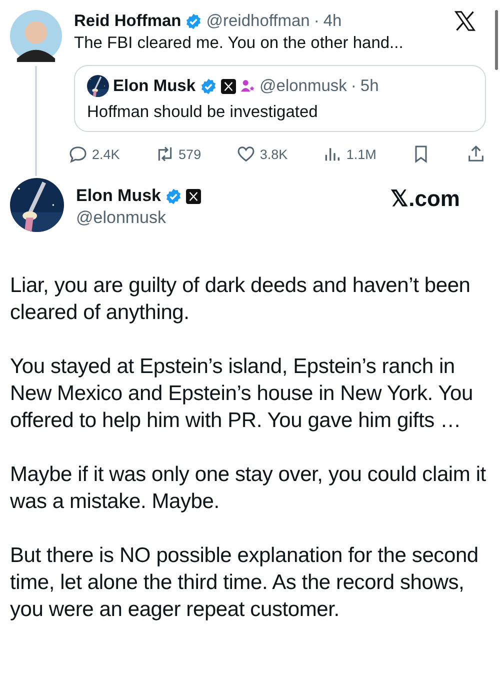 The image size is (500, 678). I want to click on share-button, so click(476, 154).